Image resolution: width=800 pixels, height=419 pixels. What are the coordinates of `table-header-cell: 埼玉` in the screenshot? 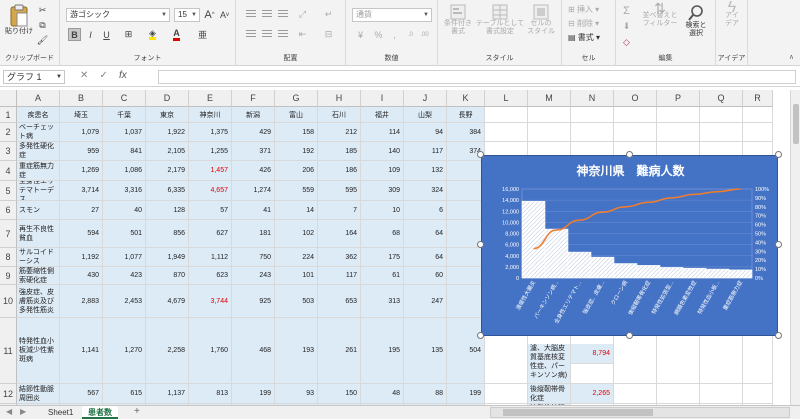 It's located at (81, 115).